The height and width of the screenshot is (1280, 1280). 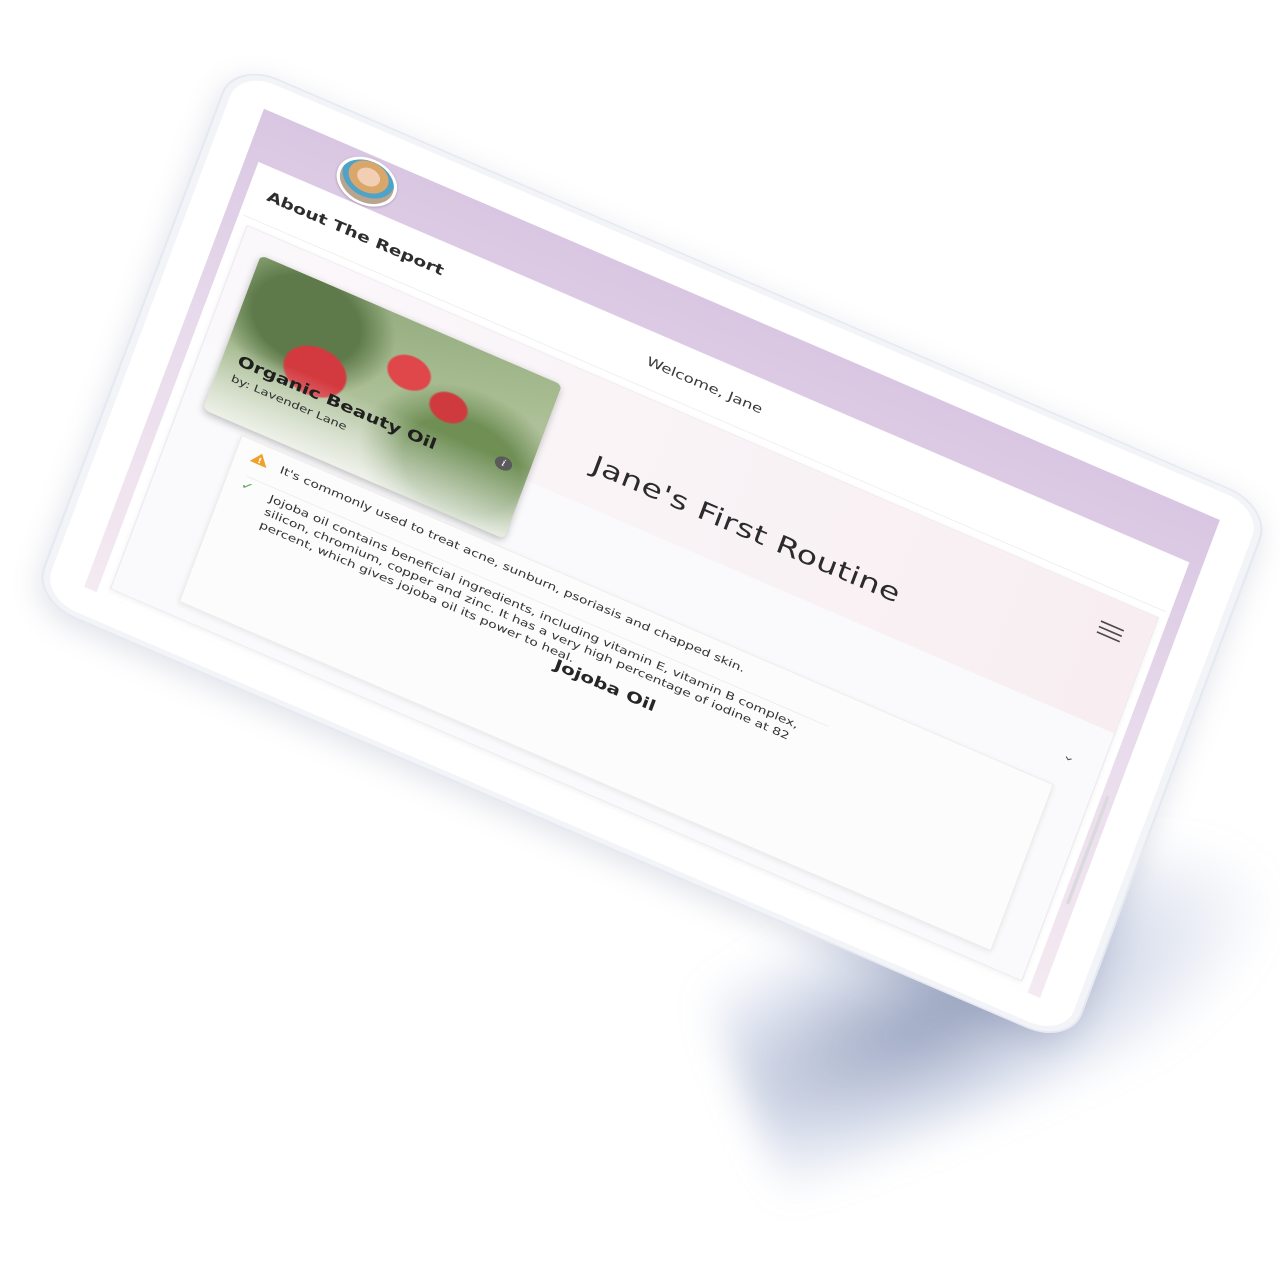 What do you see at coordinates (503, 463) in the screenshot?
I see `info-icon: i` at bounding box center [503, 463].